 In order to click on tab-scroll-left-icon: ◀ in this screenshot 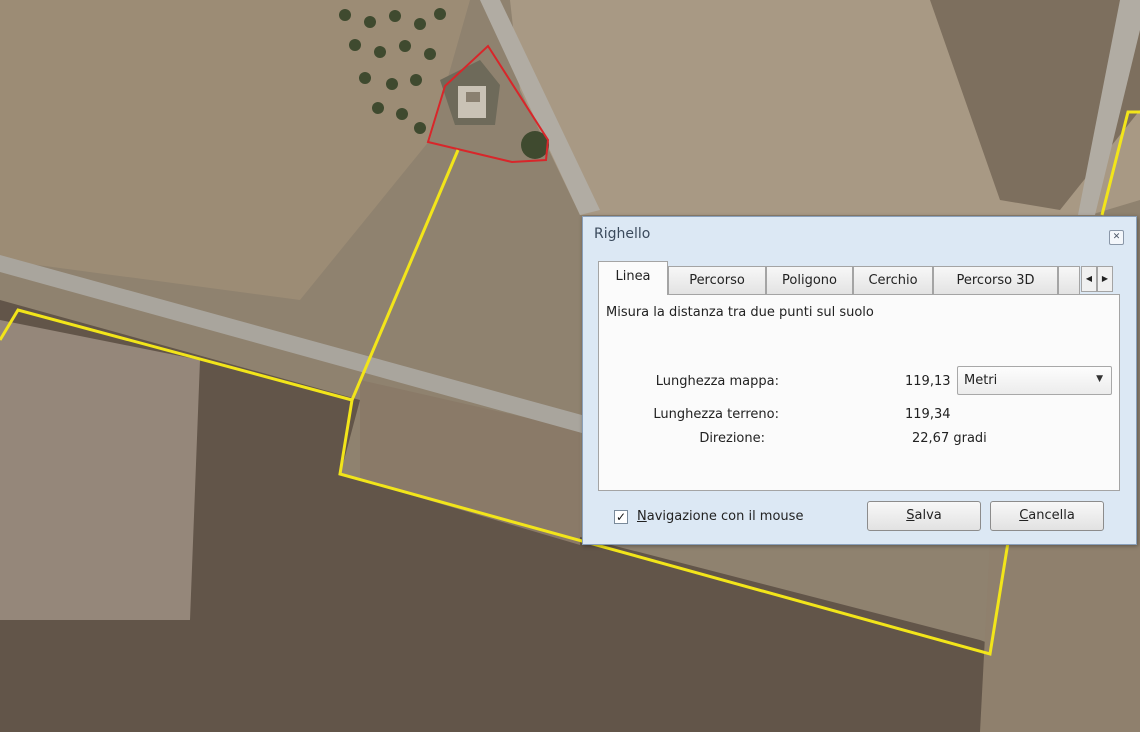, I will do `click(1089, 279)`.